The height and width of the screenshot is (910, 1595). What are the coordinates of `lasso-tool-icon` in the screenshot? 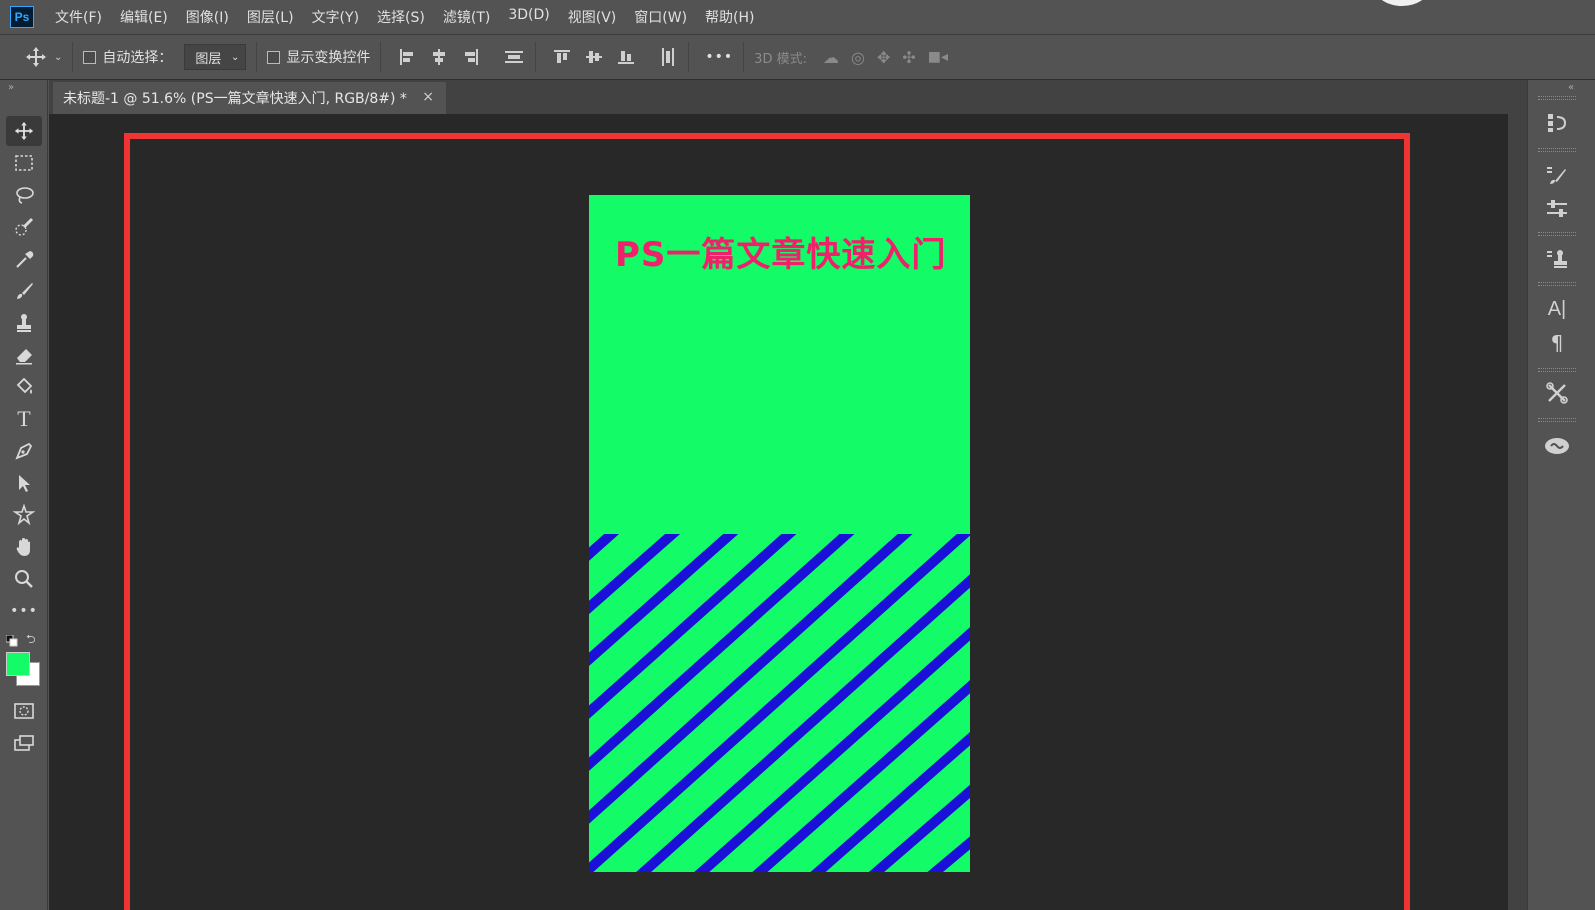 It's located at (24, 195).